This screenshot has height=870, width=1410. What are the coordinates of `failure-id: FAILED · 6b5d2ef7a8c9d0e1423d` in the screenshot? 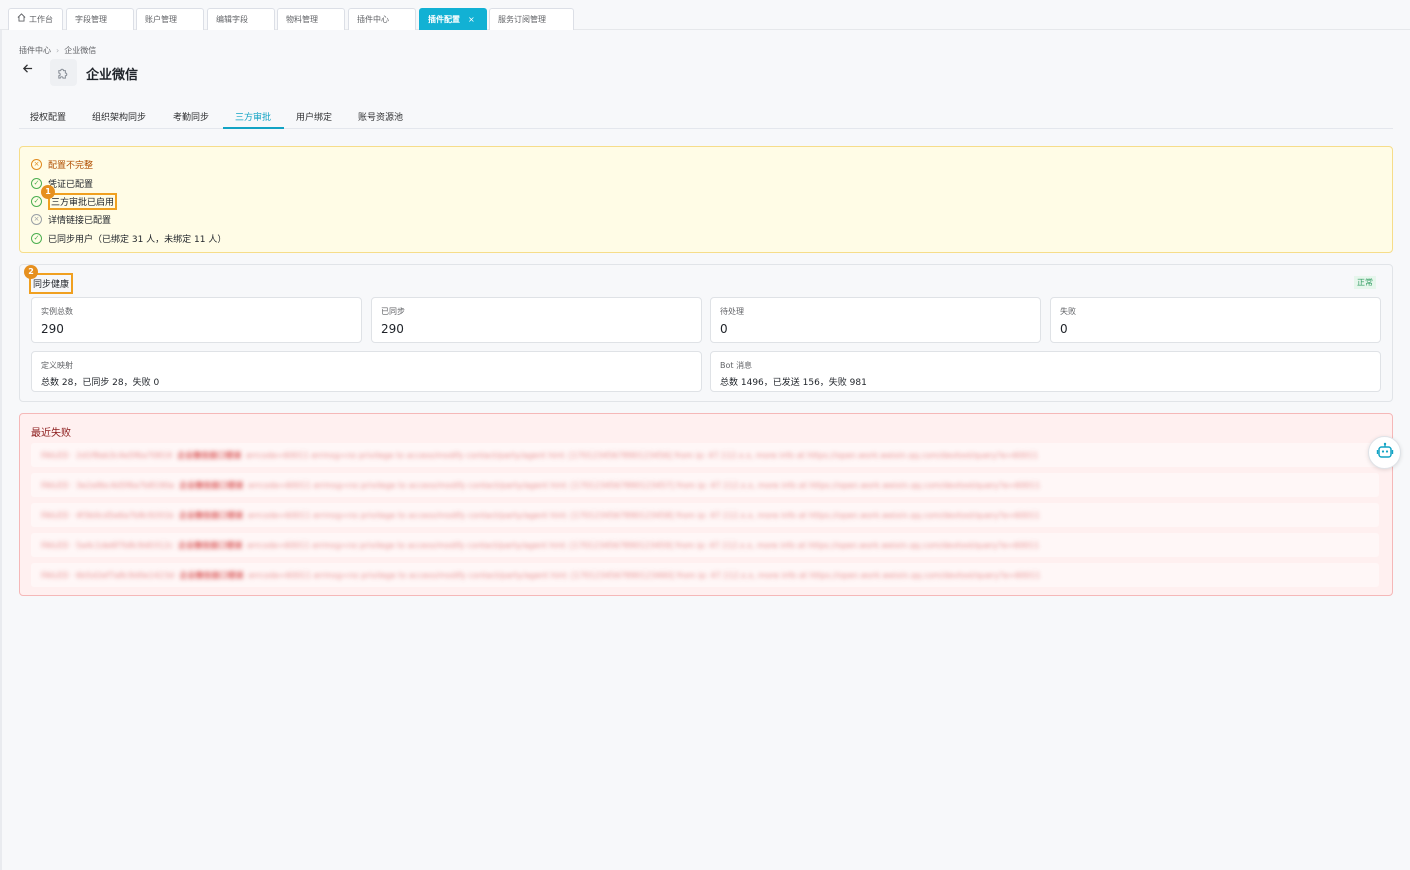 It's located at (108, 575).